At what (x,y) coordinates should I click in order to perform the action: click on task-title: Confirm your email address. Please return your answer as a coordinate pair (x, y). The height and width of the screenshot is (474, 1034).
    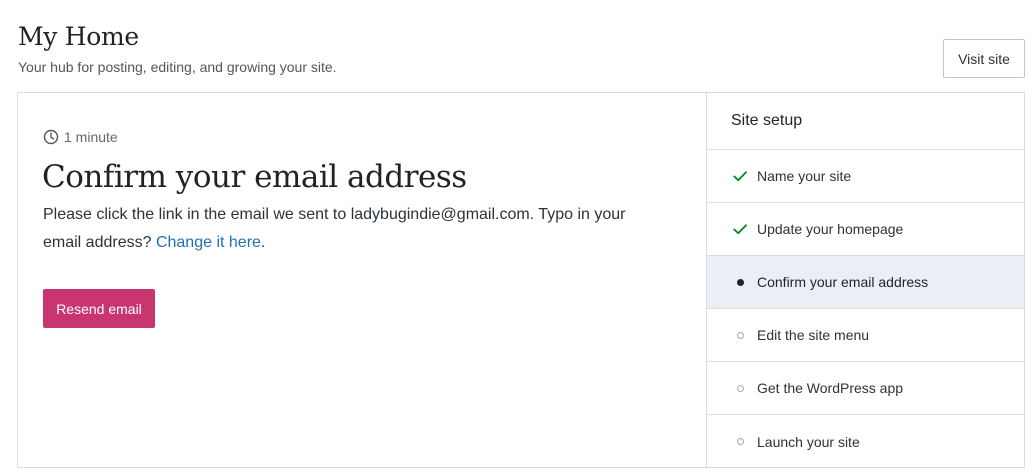
    Looking at the image, I should click on (254, 177).